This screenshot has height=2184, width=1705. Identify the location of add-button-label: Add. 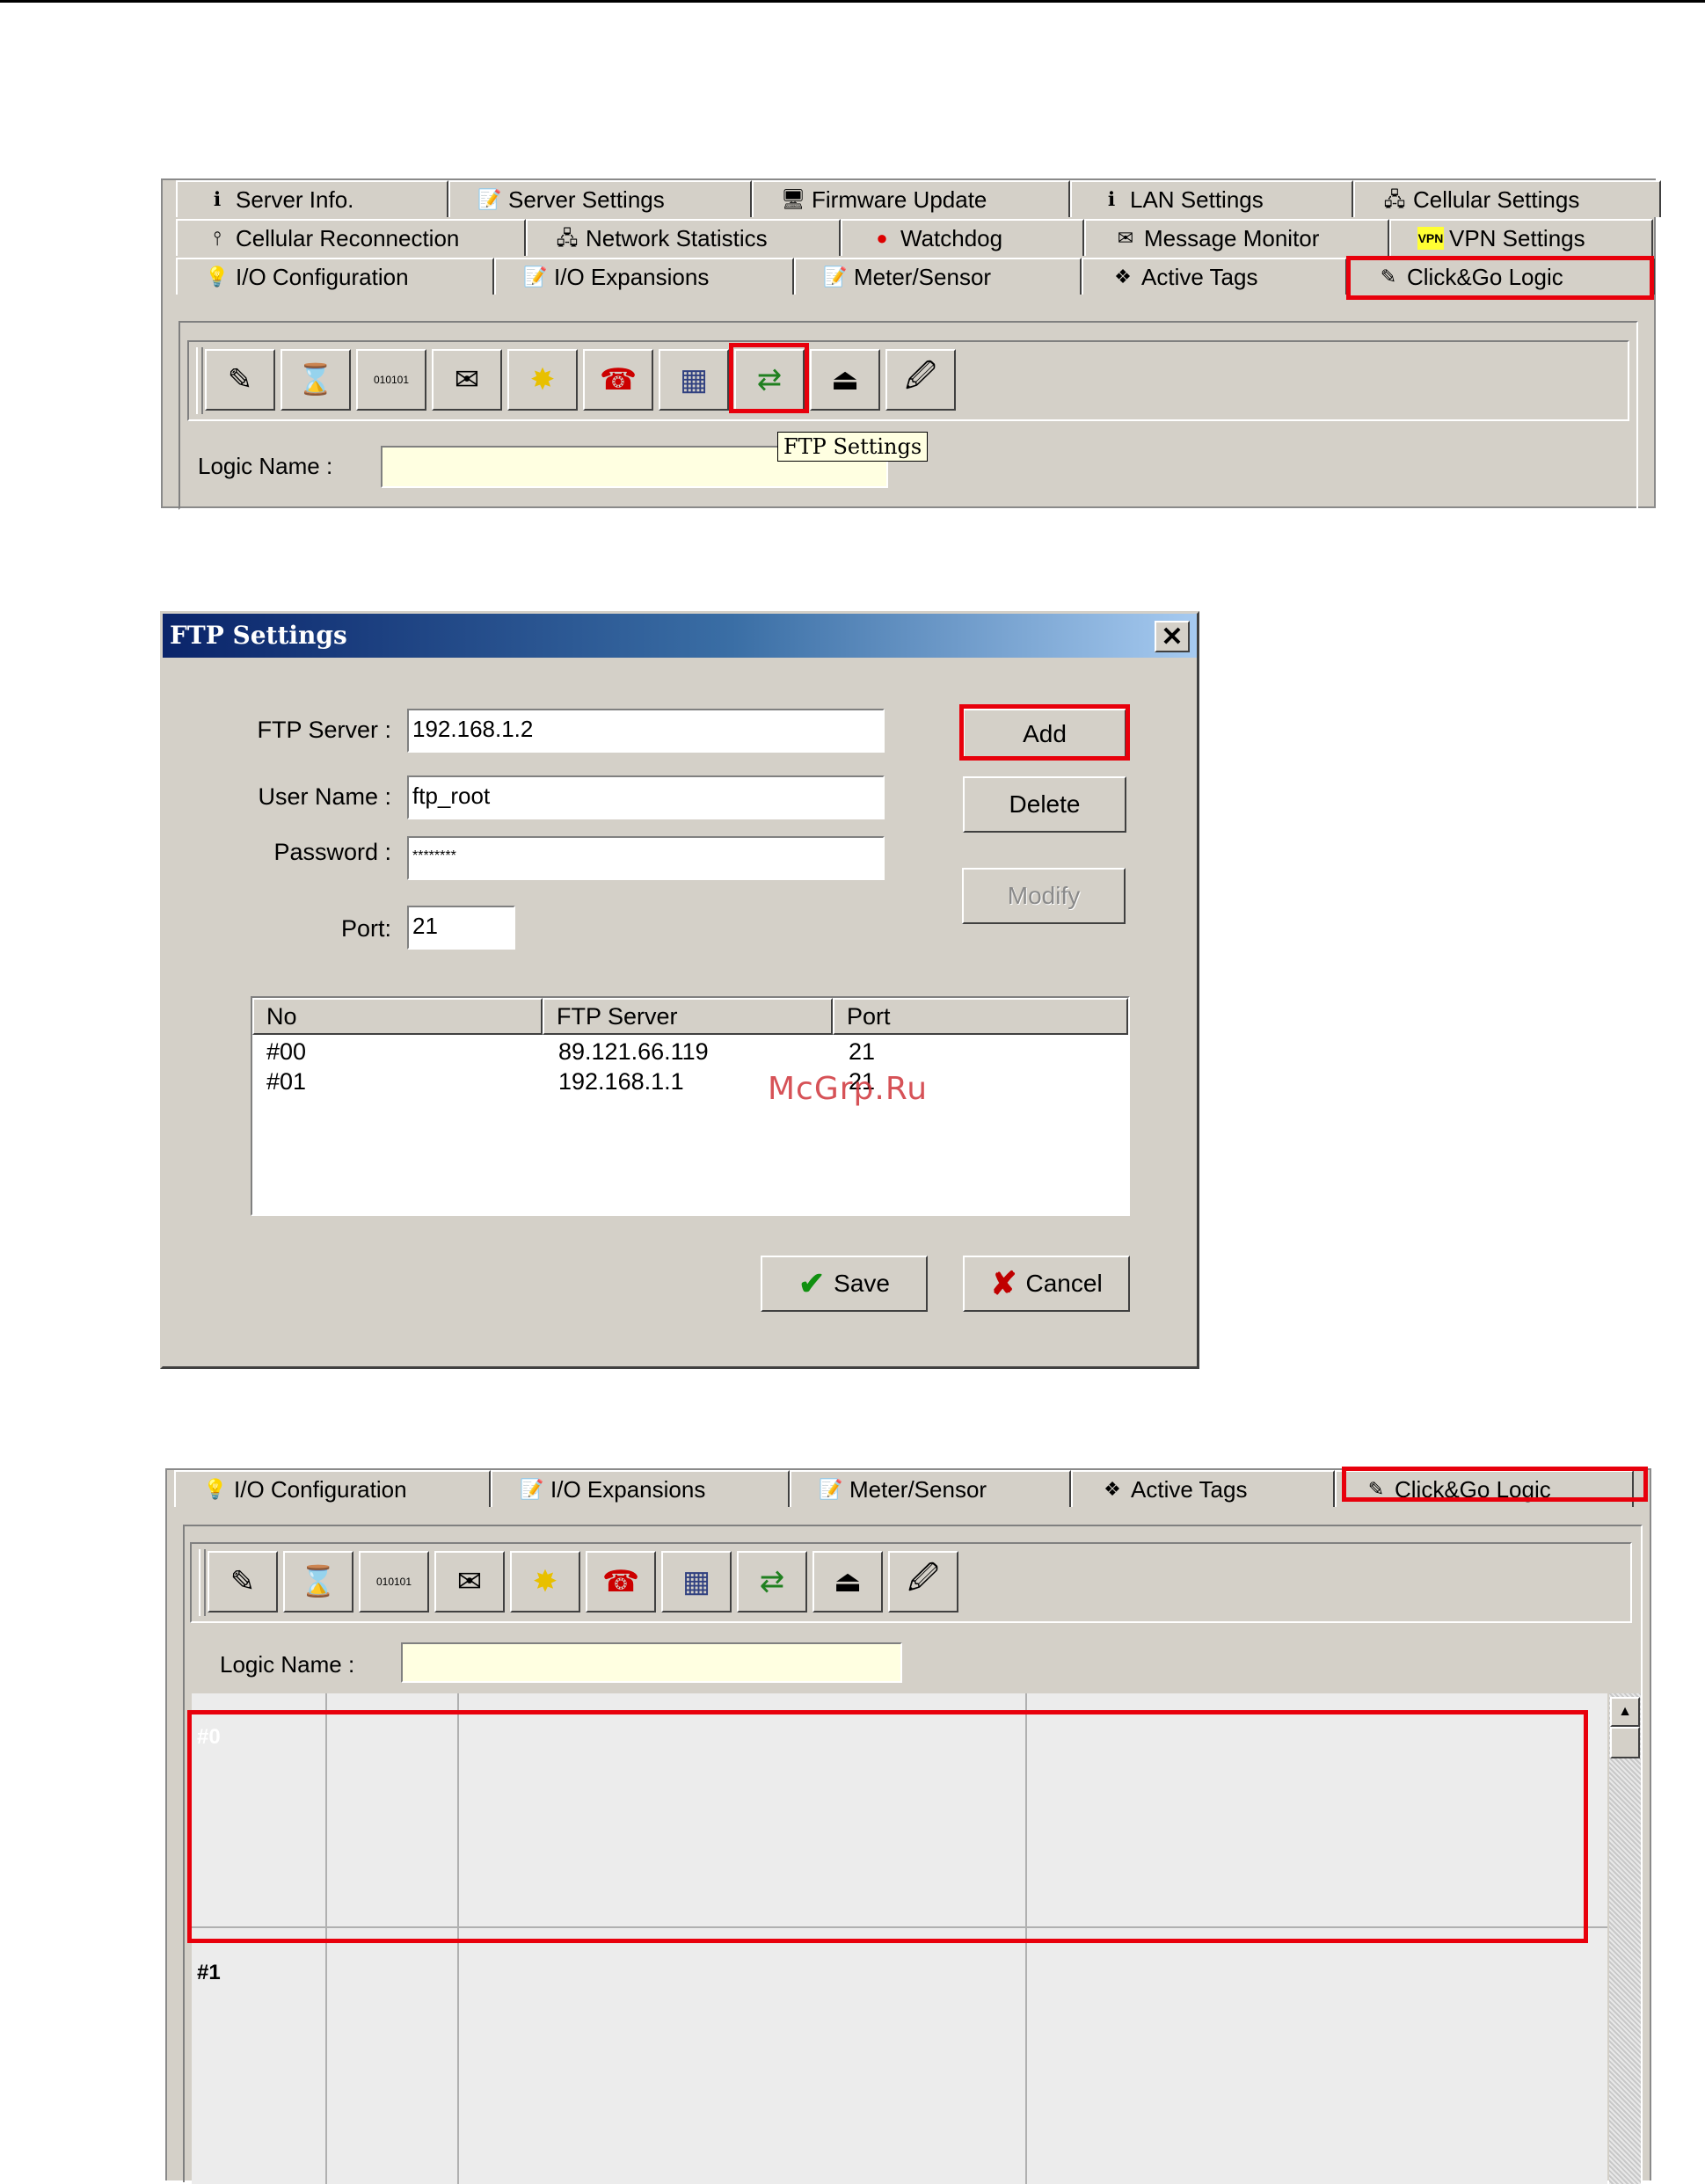
(1045, 733).